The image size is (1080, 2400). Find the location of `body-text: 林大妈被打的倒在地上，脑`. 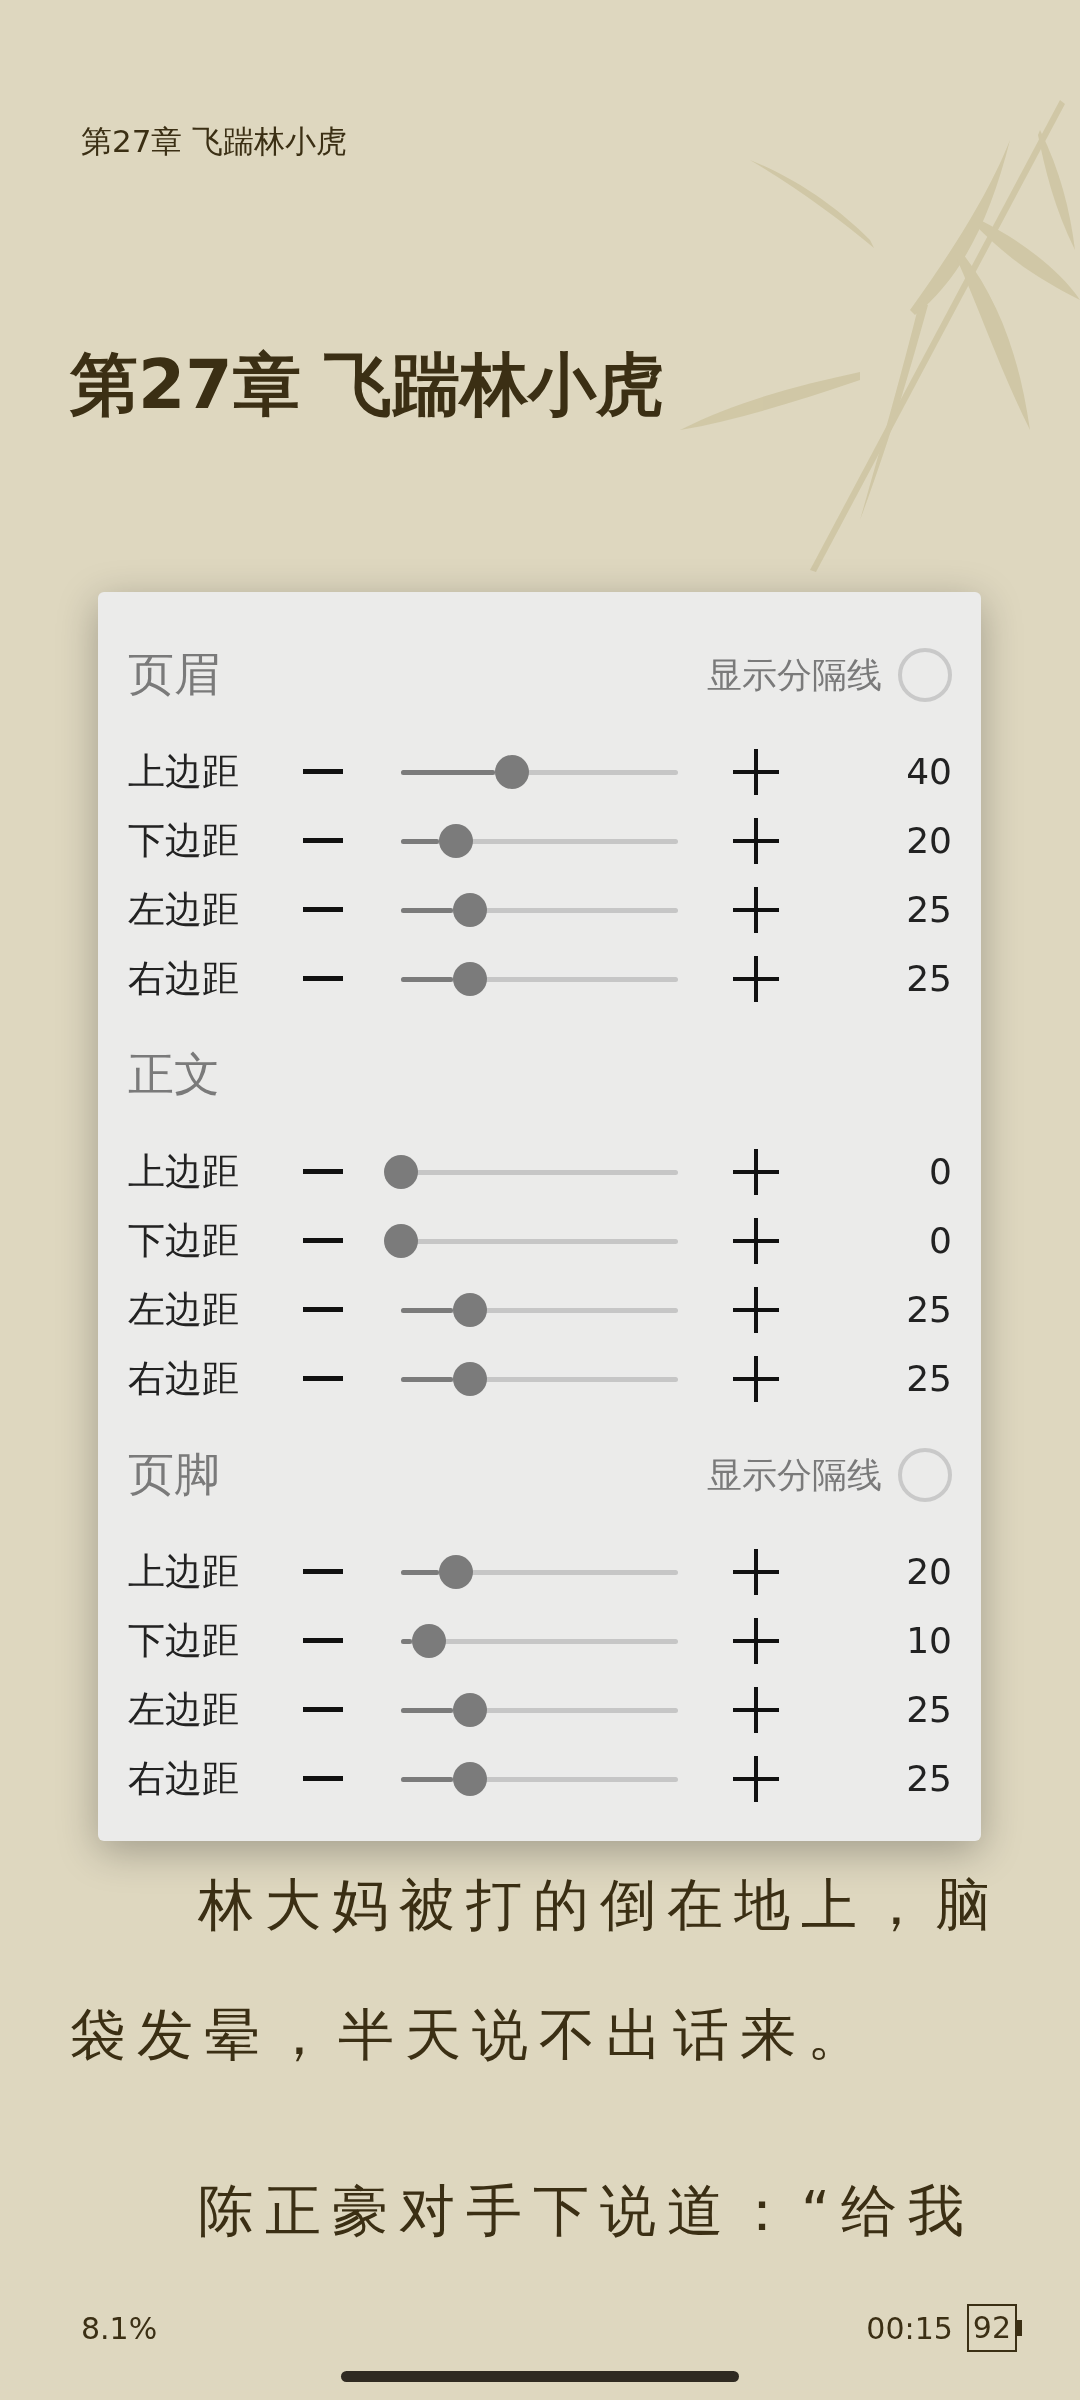

body-text: 林大妈被打的倒在地上，脑 is located at coordinates (599, 1905).